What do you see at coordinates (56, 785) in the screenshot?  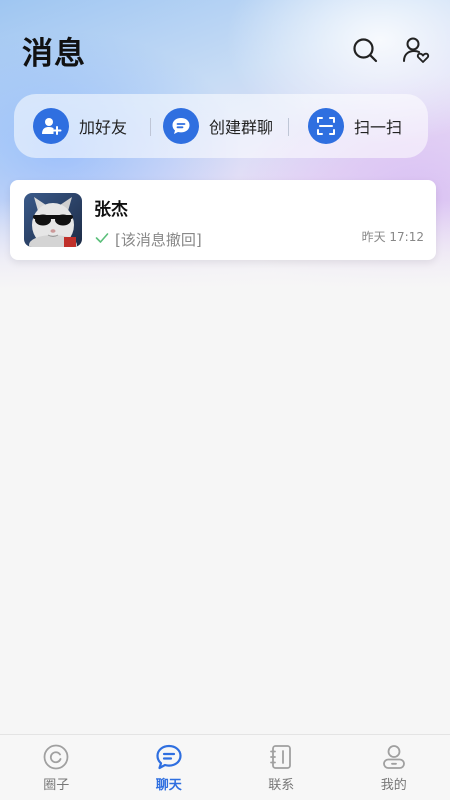 I see `tab-label: 圈子` at bounding box center [56, 785].